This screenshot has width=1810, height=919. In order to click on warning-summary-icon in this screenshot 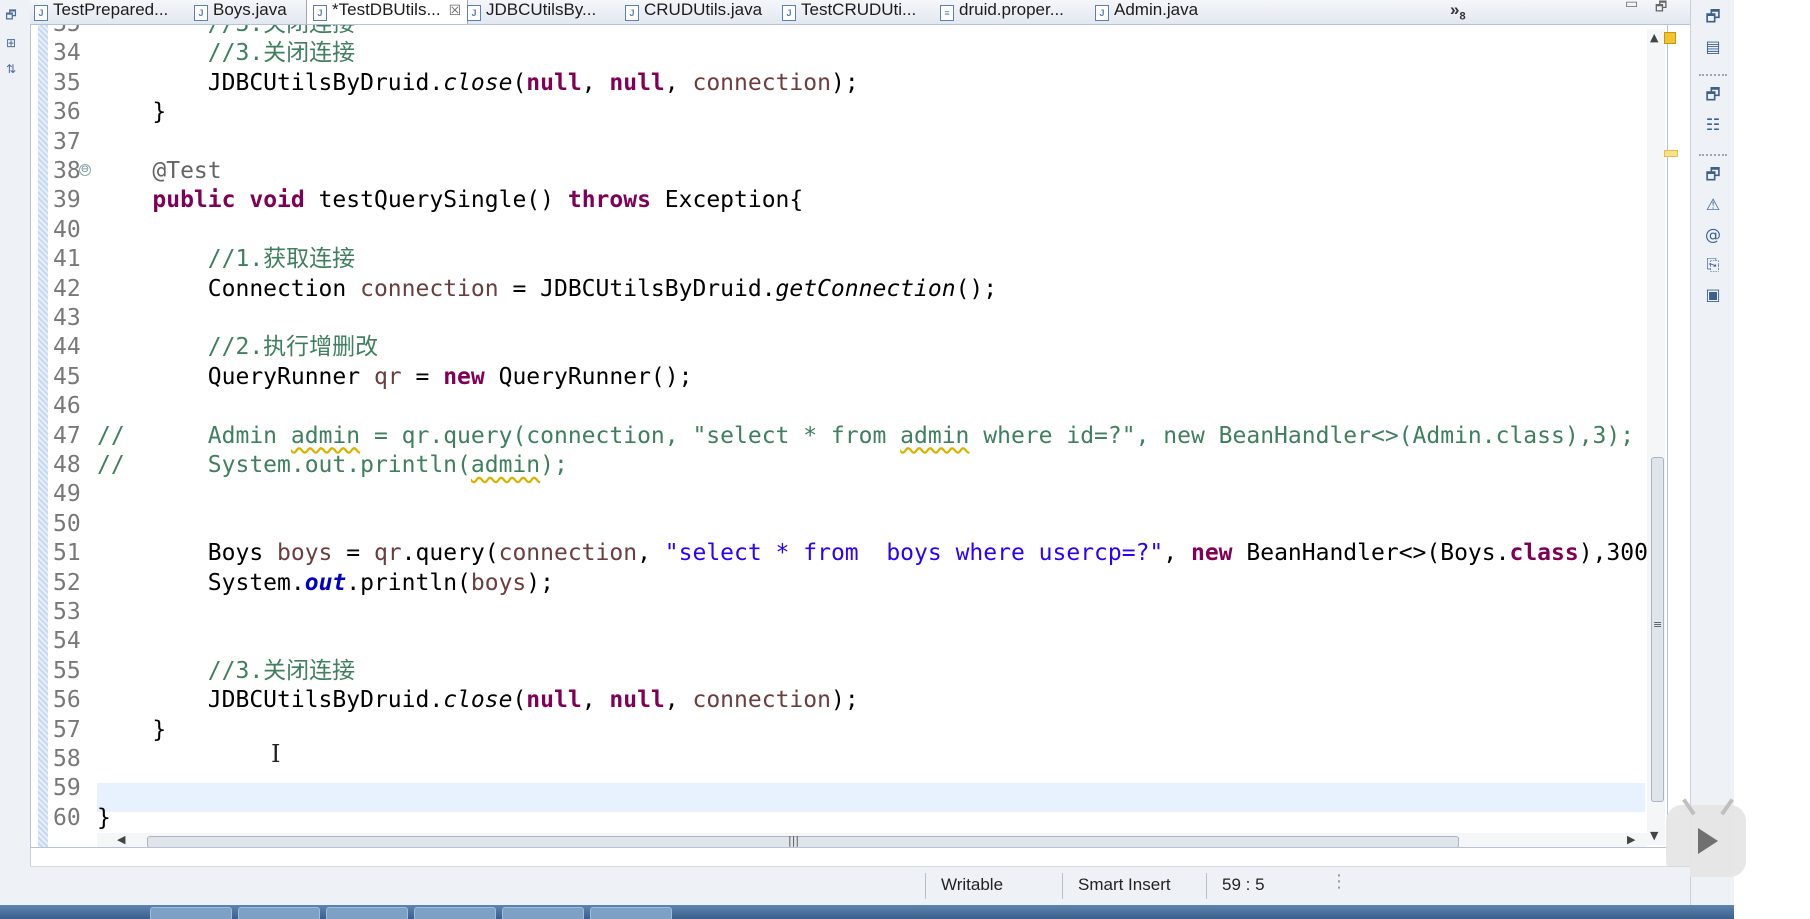, I will do `click(1670, 38)`.